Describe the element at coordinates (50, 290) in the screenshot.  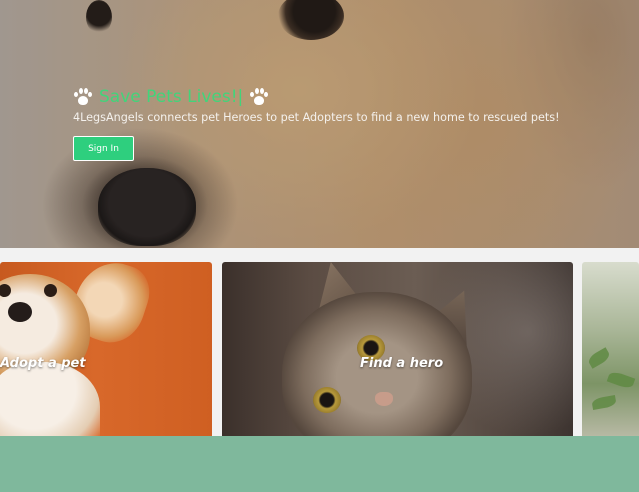
I see `dog-eye-image` at that location.